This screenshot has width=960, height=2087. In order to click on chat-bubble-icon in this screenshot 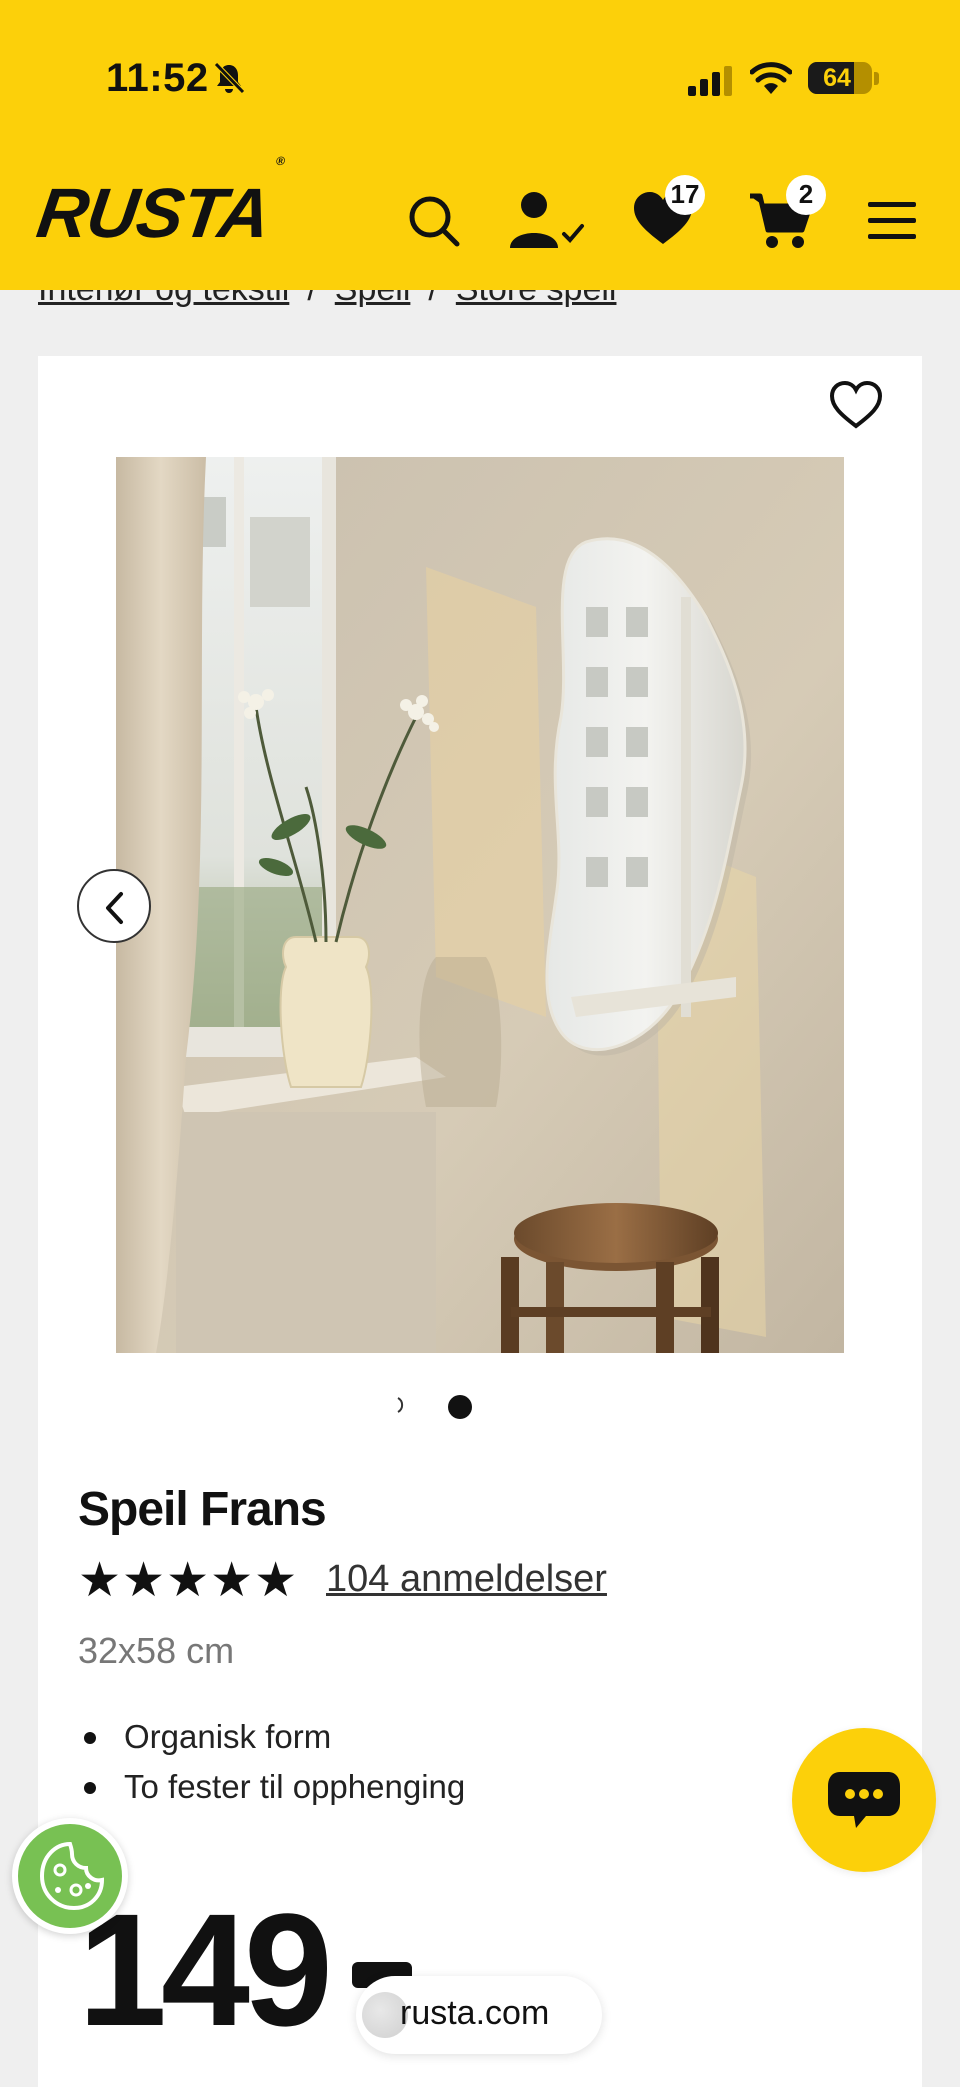, I will do `click(864, 1800)`.